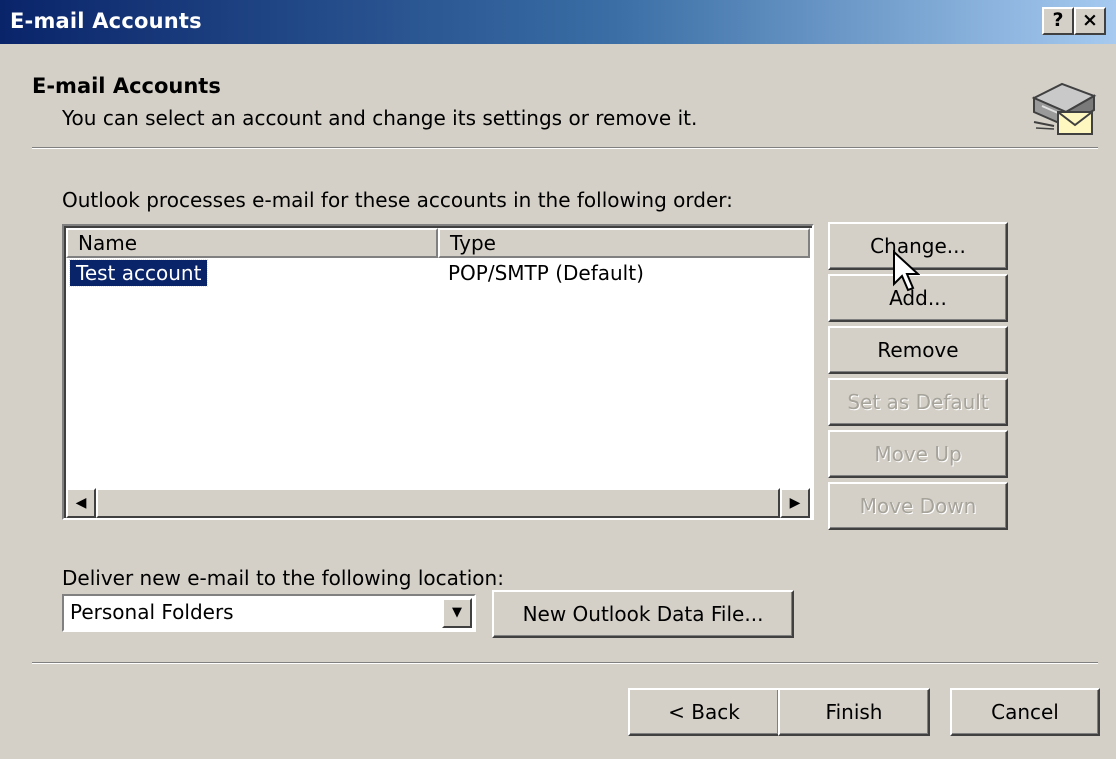 This screenshot has width=1116, height=759. What do you see at coordinates (1058, 21) in the screenshot?
I see `help-button: ?` at bounding box center [1058, 21].